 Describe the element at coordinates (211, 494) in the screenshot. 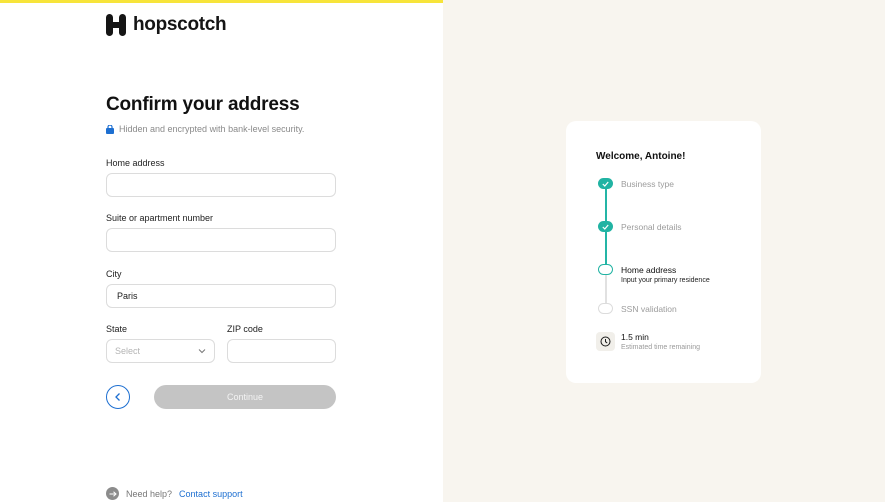

I see `contact-support-link: Contact support` at that location.